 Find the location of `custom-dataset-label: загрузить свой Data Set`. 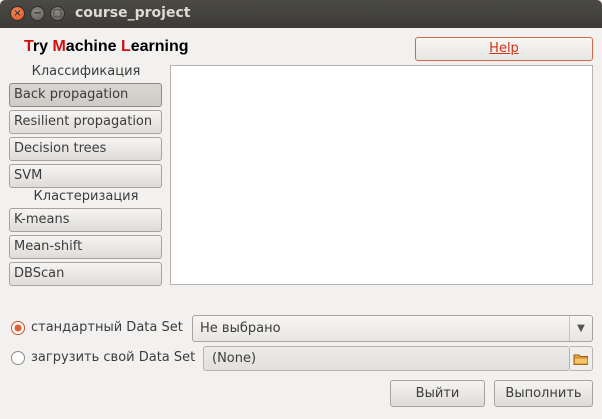

custom-dataset-label: загрузить свой Data Set is located at coordinates (113, 357).